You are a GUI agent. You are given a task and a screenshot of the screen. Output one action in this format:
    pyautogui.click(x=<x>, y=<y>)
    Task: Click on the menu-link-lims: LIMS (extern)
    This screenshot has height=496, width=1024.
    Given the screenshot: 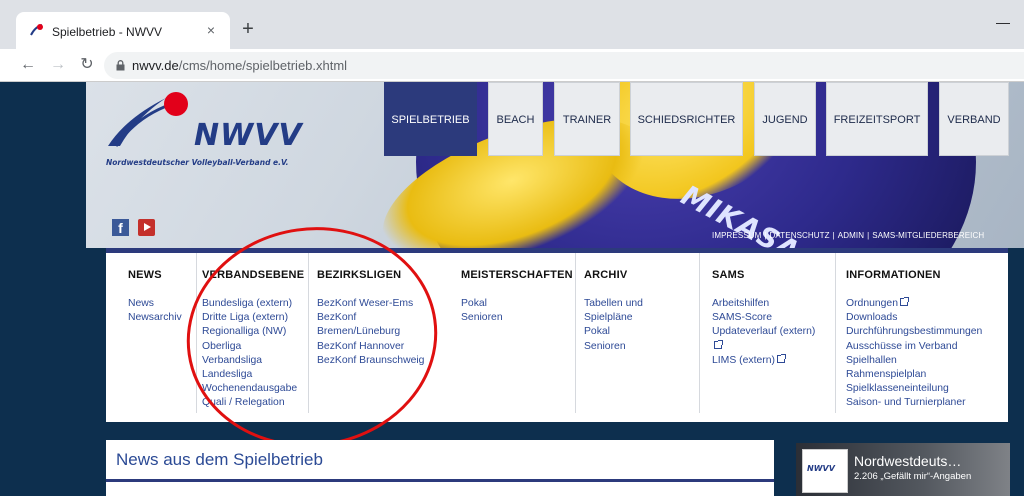 What is the action you would take?
    pyautogui.click(x=763, y=360)
    